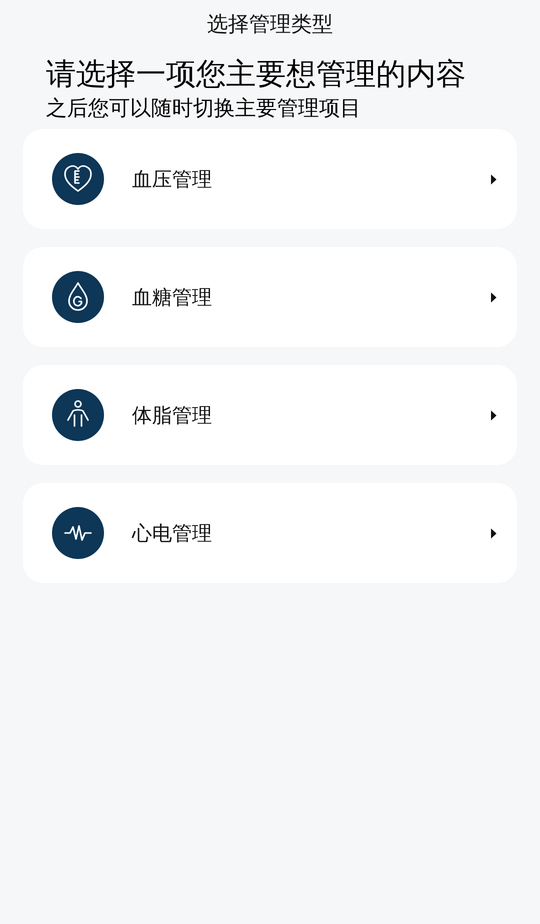 The image size is (540, 924). What do you see at coordinates (172, 533) in the screenshot?
I see `option-label: 心电管理` at bounding box center [172, 533].